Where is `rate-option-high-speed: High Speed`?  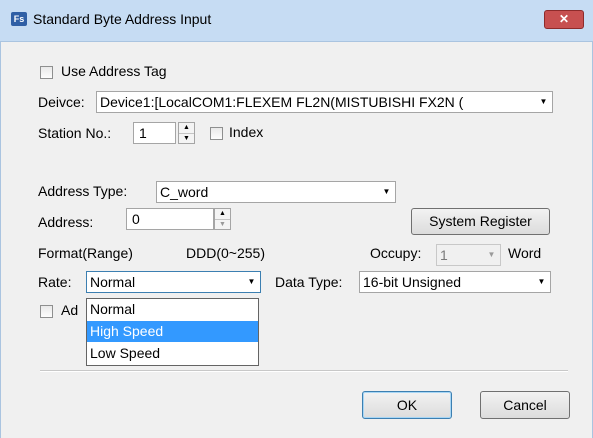
rate-option-high-speed: High Speed is located at coordinates (172, 331).